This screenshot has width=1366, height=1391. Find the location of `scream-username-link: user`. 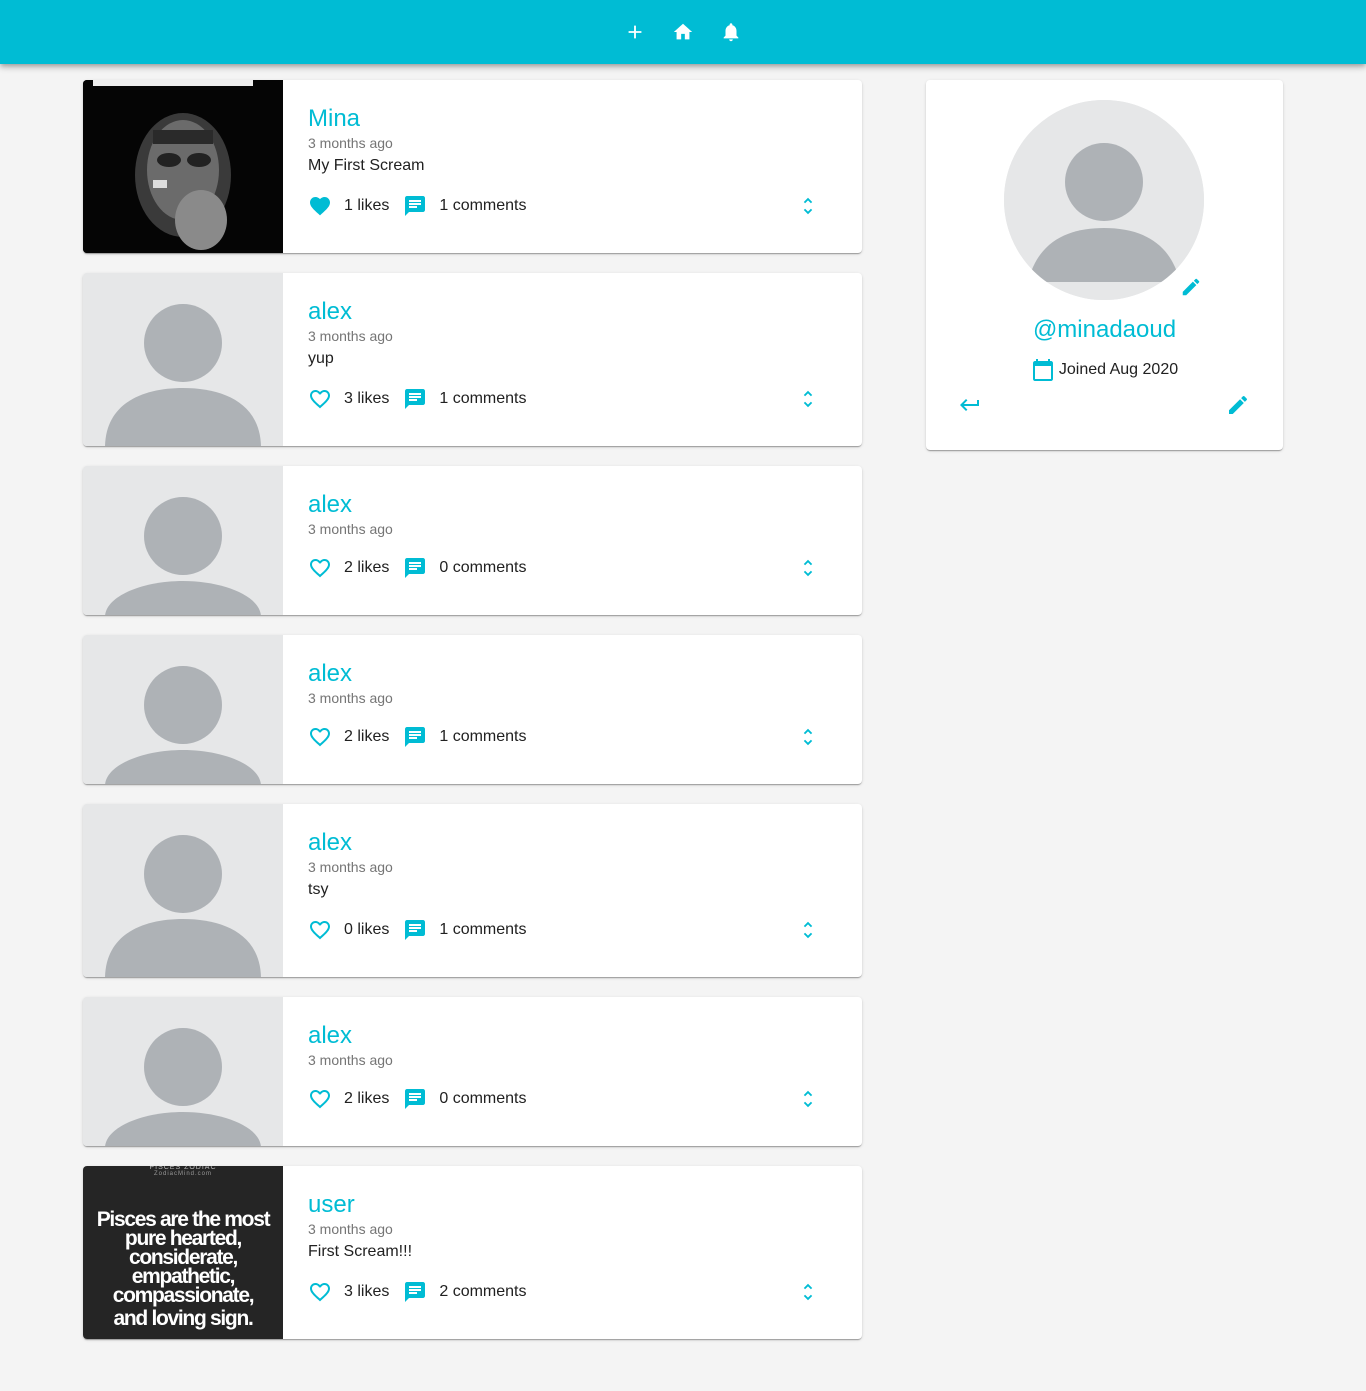

scream-username-link: user is located at coordinates (585, 1205).